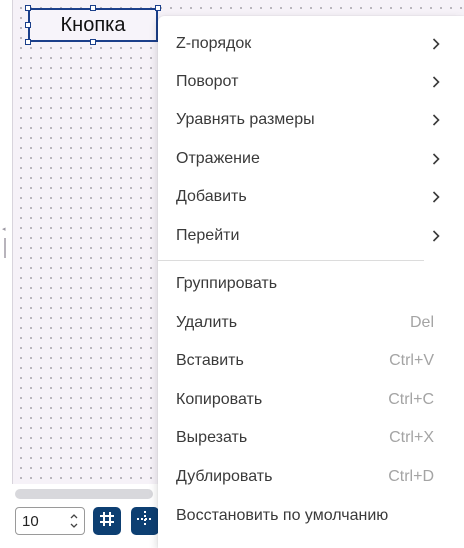  What do you see at coordinates (84, 494) in the screenshot?
I see `horizontal-scrollbar` at bounding box center [84, 494].